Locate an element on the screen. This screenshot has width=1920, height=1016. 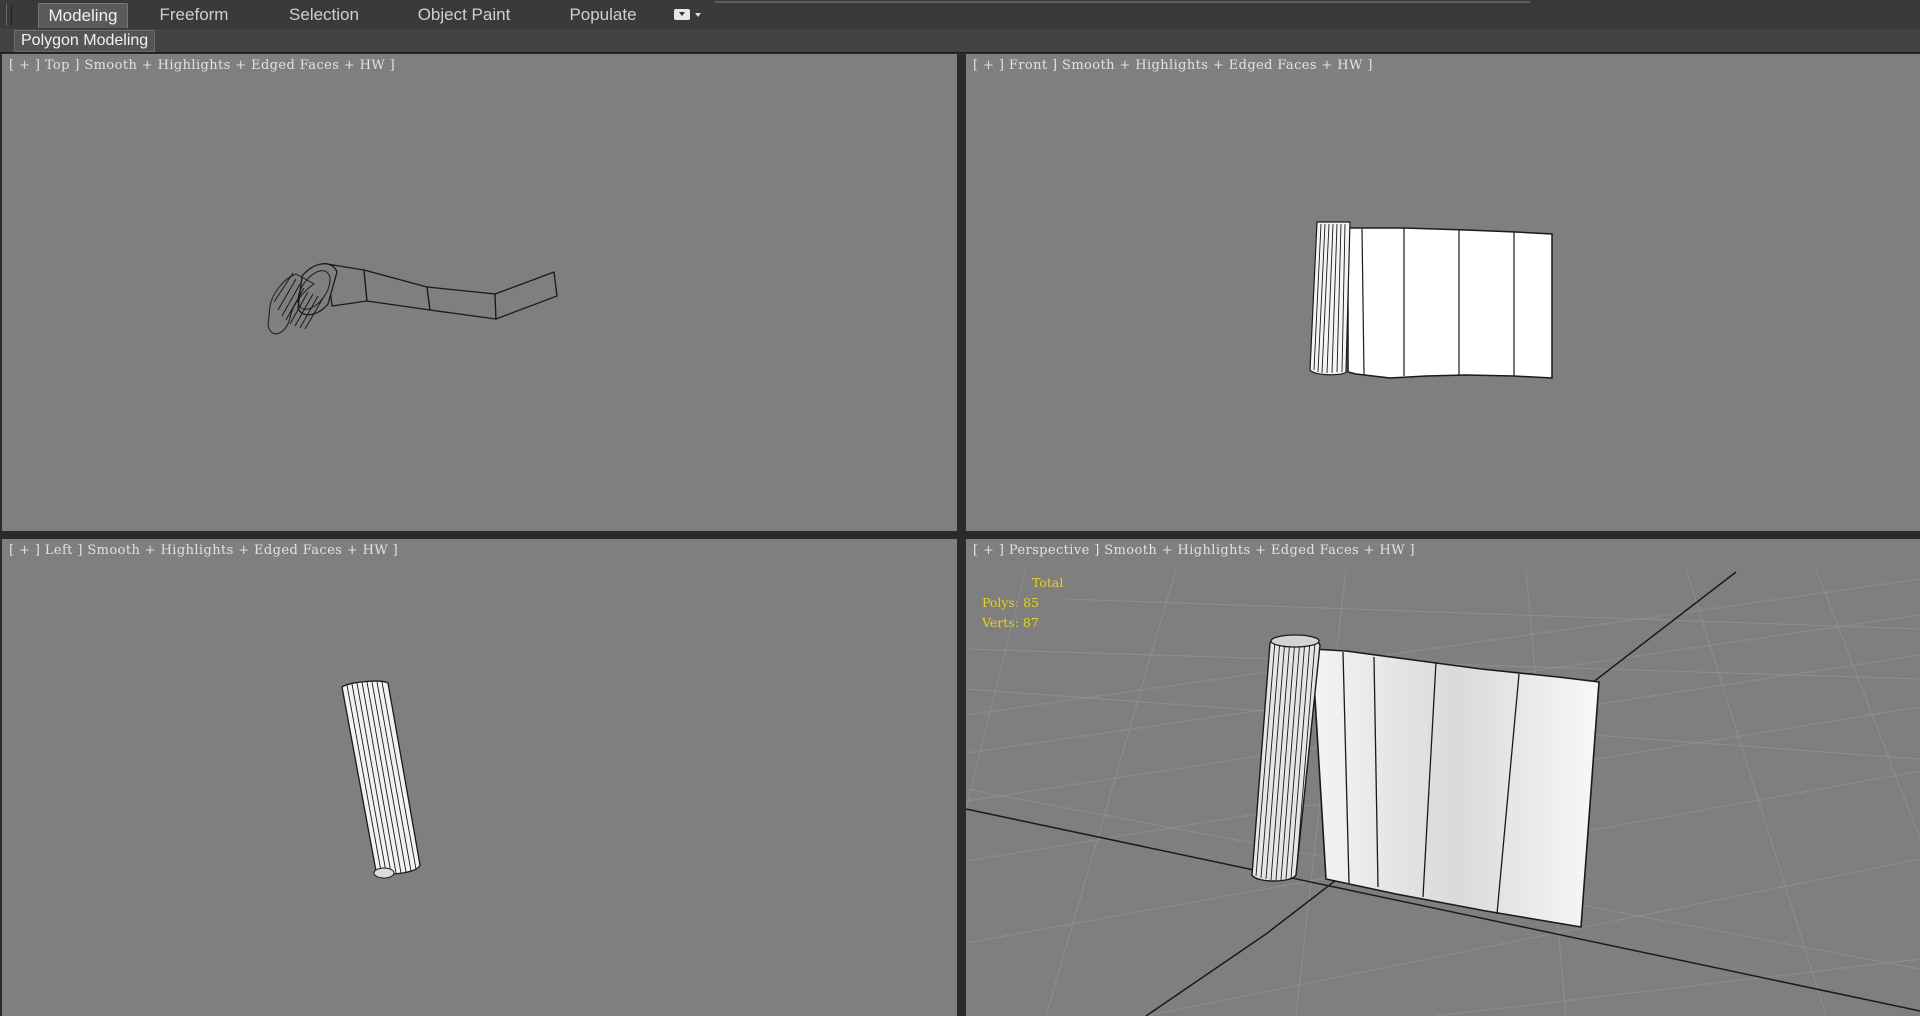
polygon-modeling-panel-button: Polygon Modeling is located at coordinates (85, 41).